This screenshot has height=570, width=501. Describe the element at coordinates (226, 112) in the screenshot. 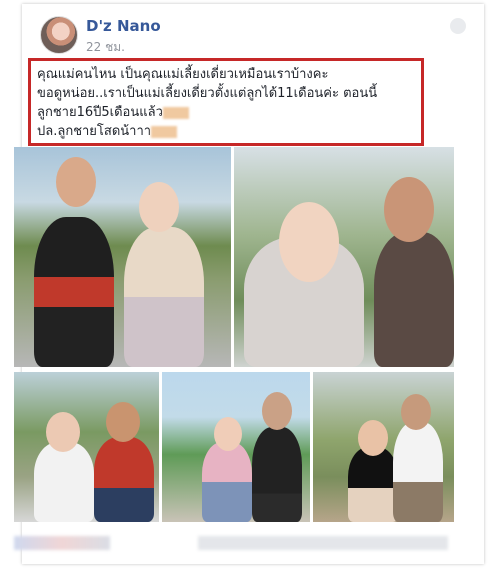

I see `post-text-line: ลูกชาย16ปี5เดือนแล้ว` at that location.